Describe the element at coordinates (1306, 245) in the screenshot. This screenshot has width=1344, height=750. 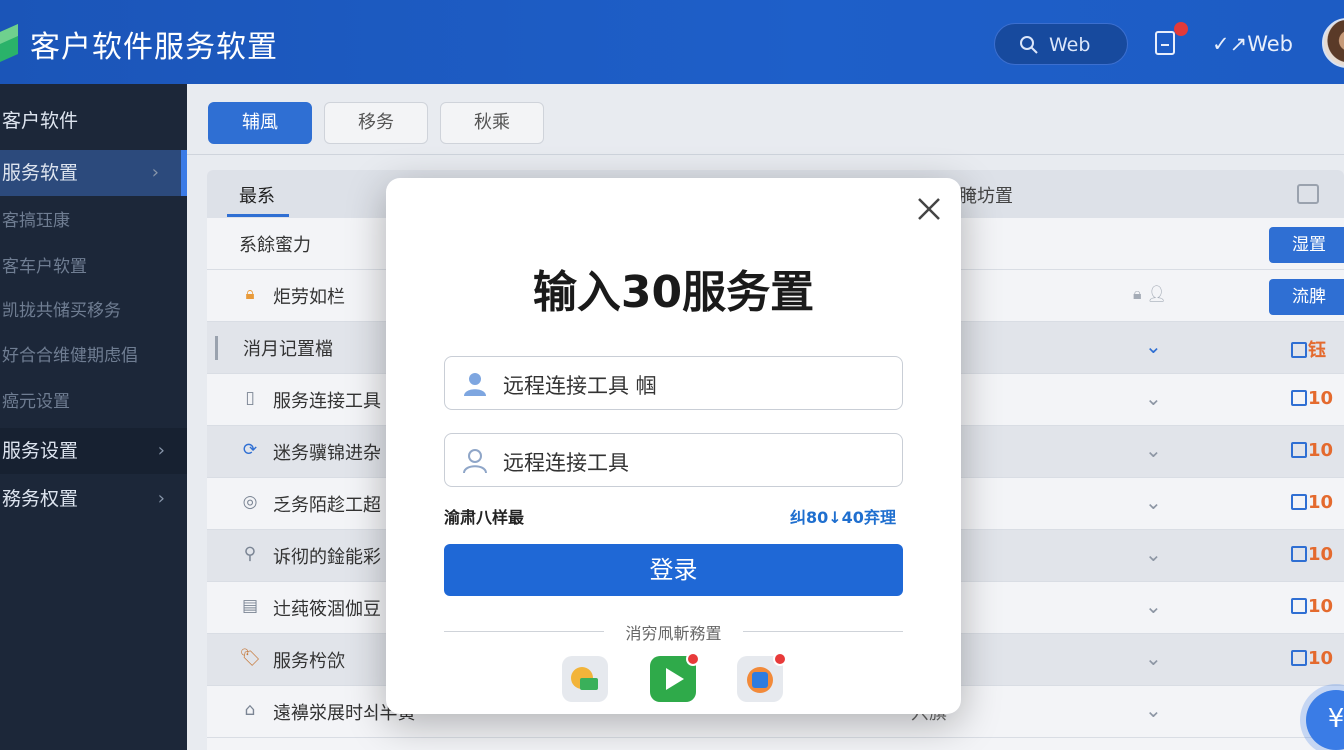
I see `row-action-button: 湿置` at that location.